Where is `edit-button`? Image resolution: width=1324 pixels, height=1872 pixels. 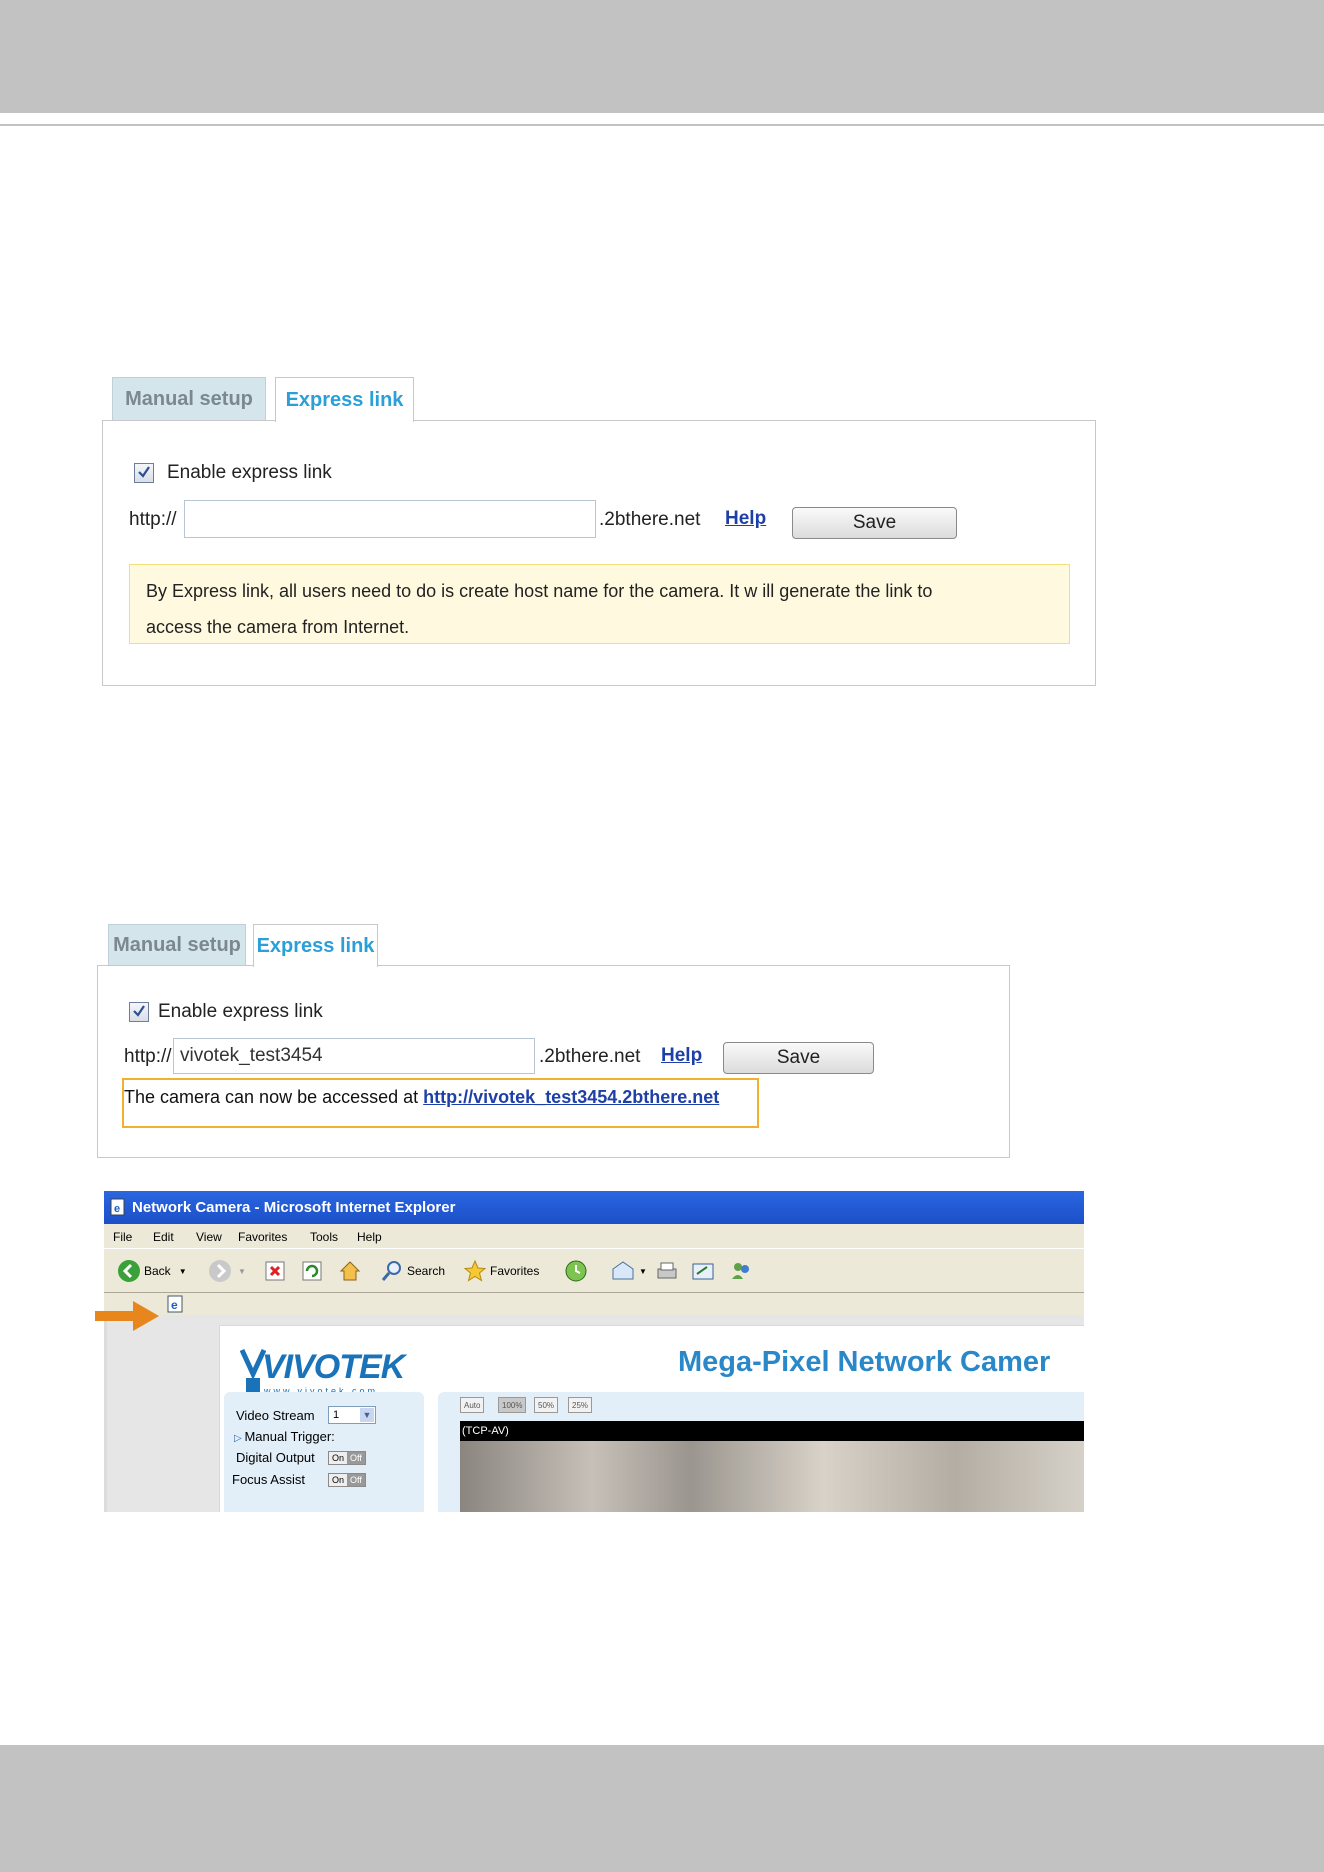
edit-button is located at coordinates (703, 1271).